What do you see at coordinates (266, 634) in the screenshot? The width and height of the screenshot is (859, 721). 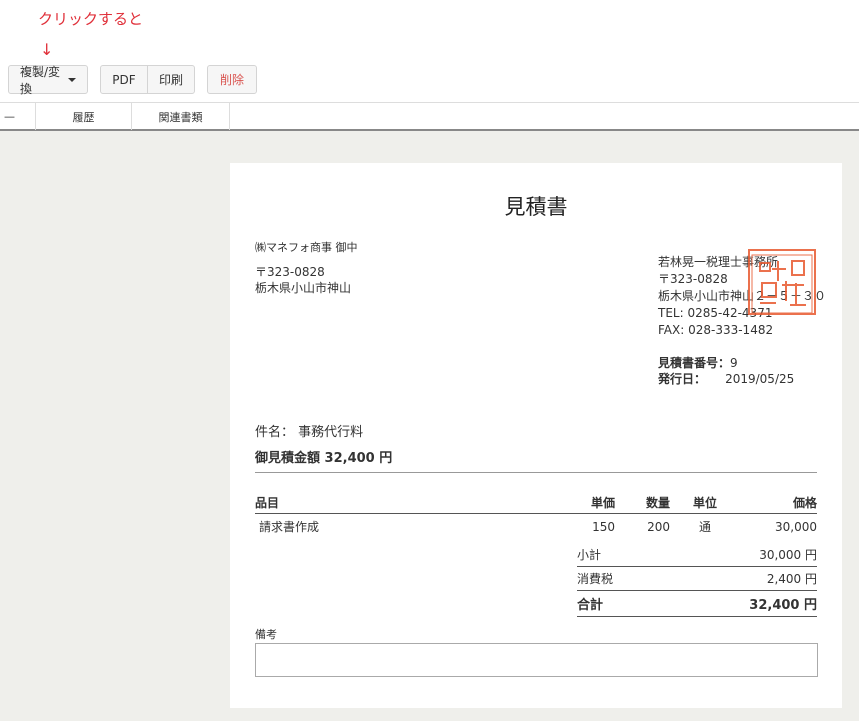 I see `remarks-label: 備考` at bounding box center [266, 634].